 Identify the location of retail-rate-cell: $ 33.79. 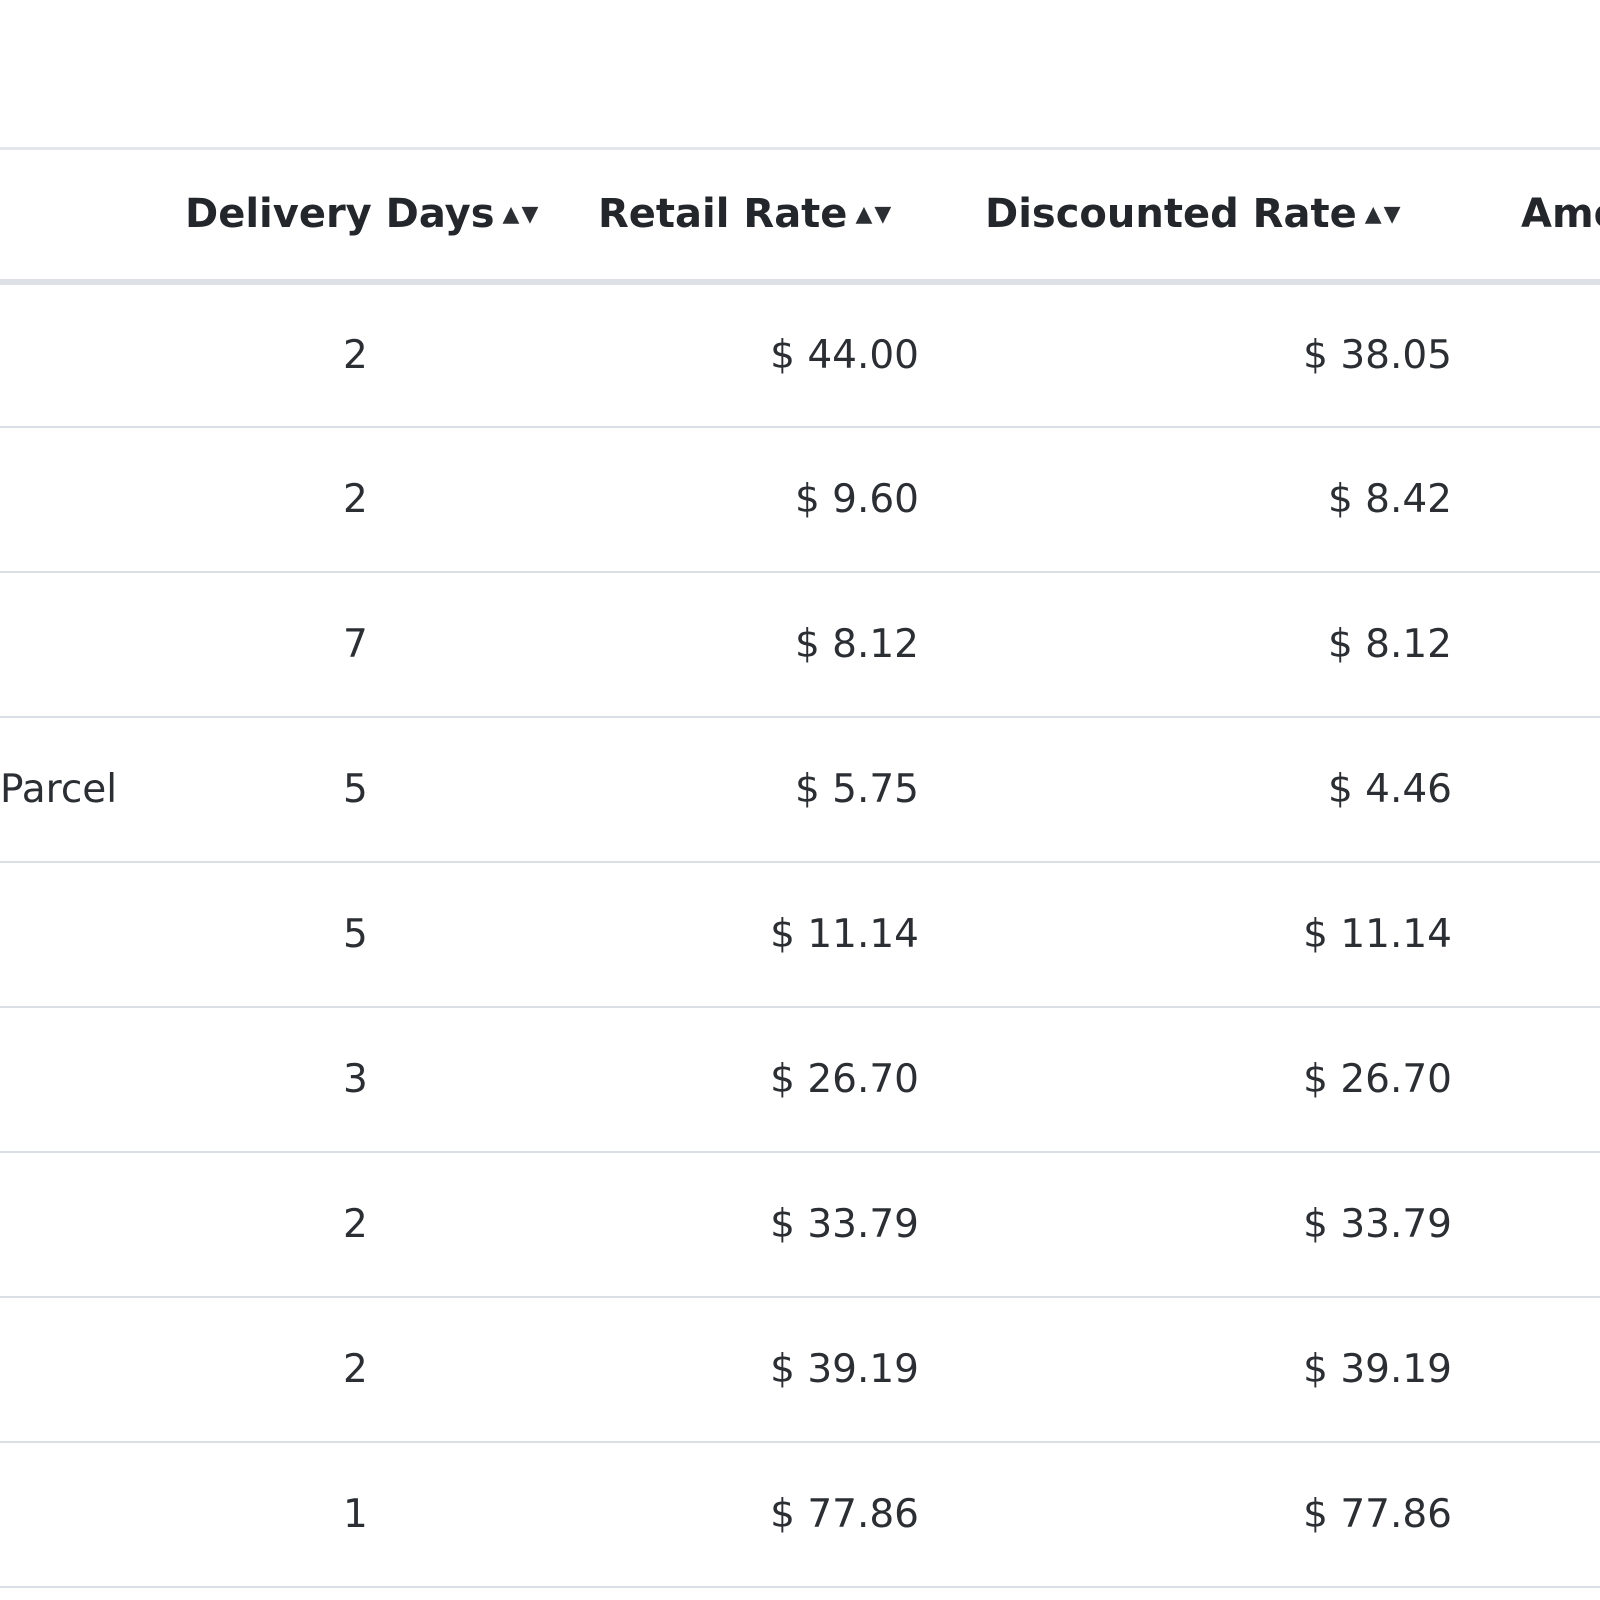
(844, 1224).